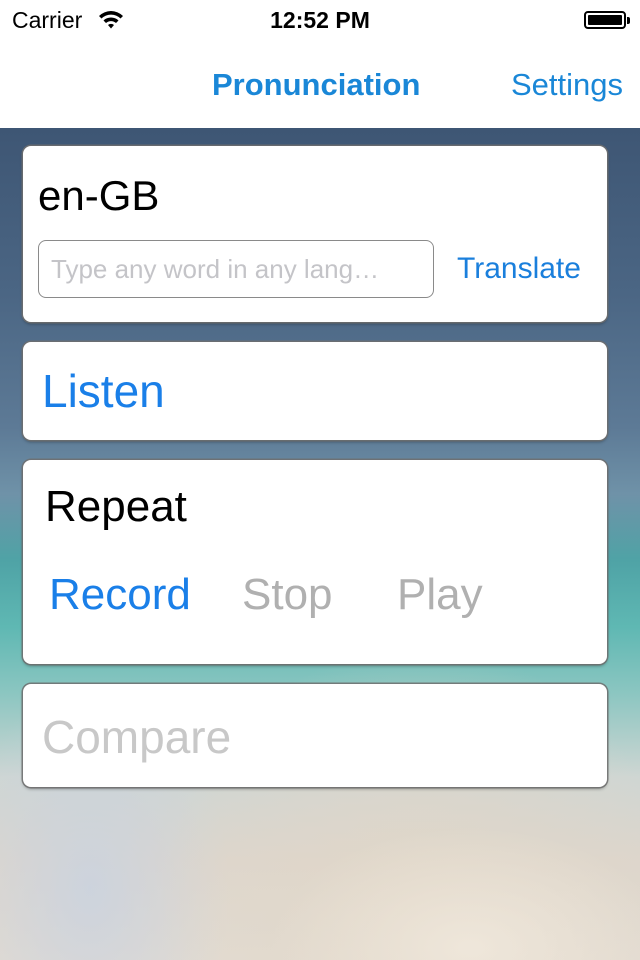 Image resolution: width=640 pixels, height=960 pixels. Describe the element at coordinates (116, 506) in the screenshot. I see `repeat-title: Repeat` at that location.